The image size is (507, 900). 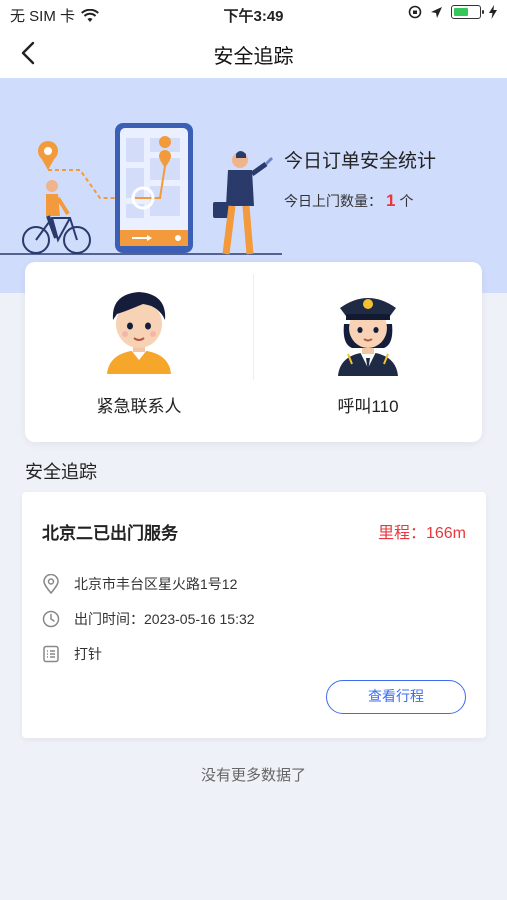 What do you see at coordinates (141, 189) in the screenshot?
I see `tracking-illustration` at bounding box center [141, 189].